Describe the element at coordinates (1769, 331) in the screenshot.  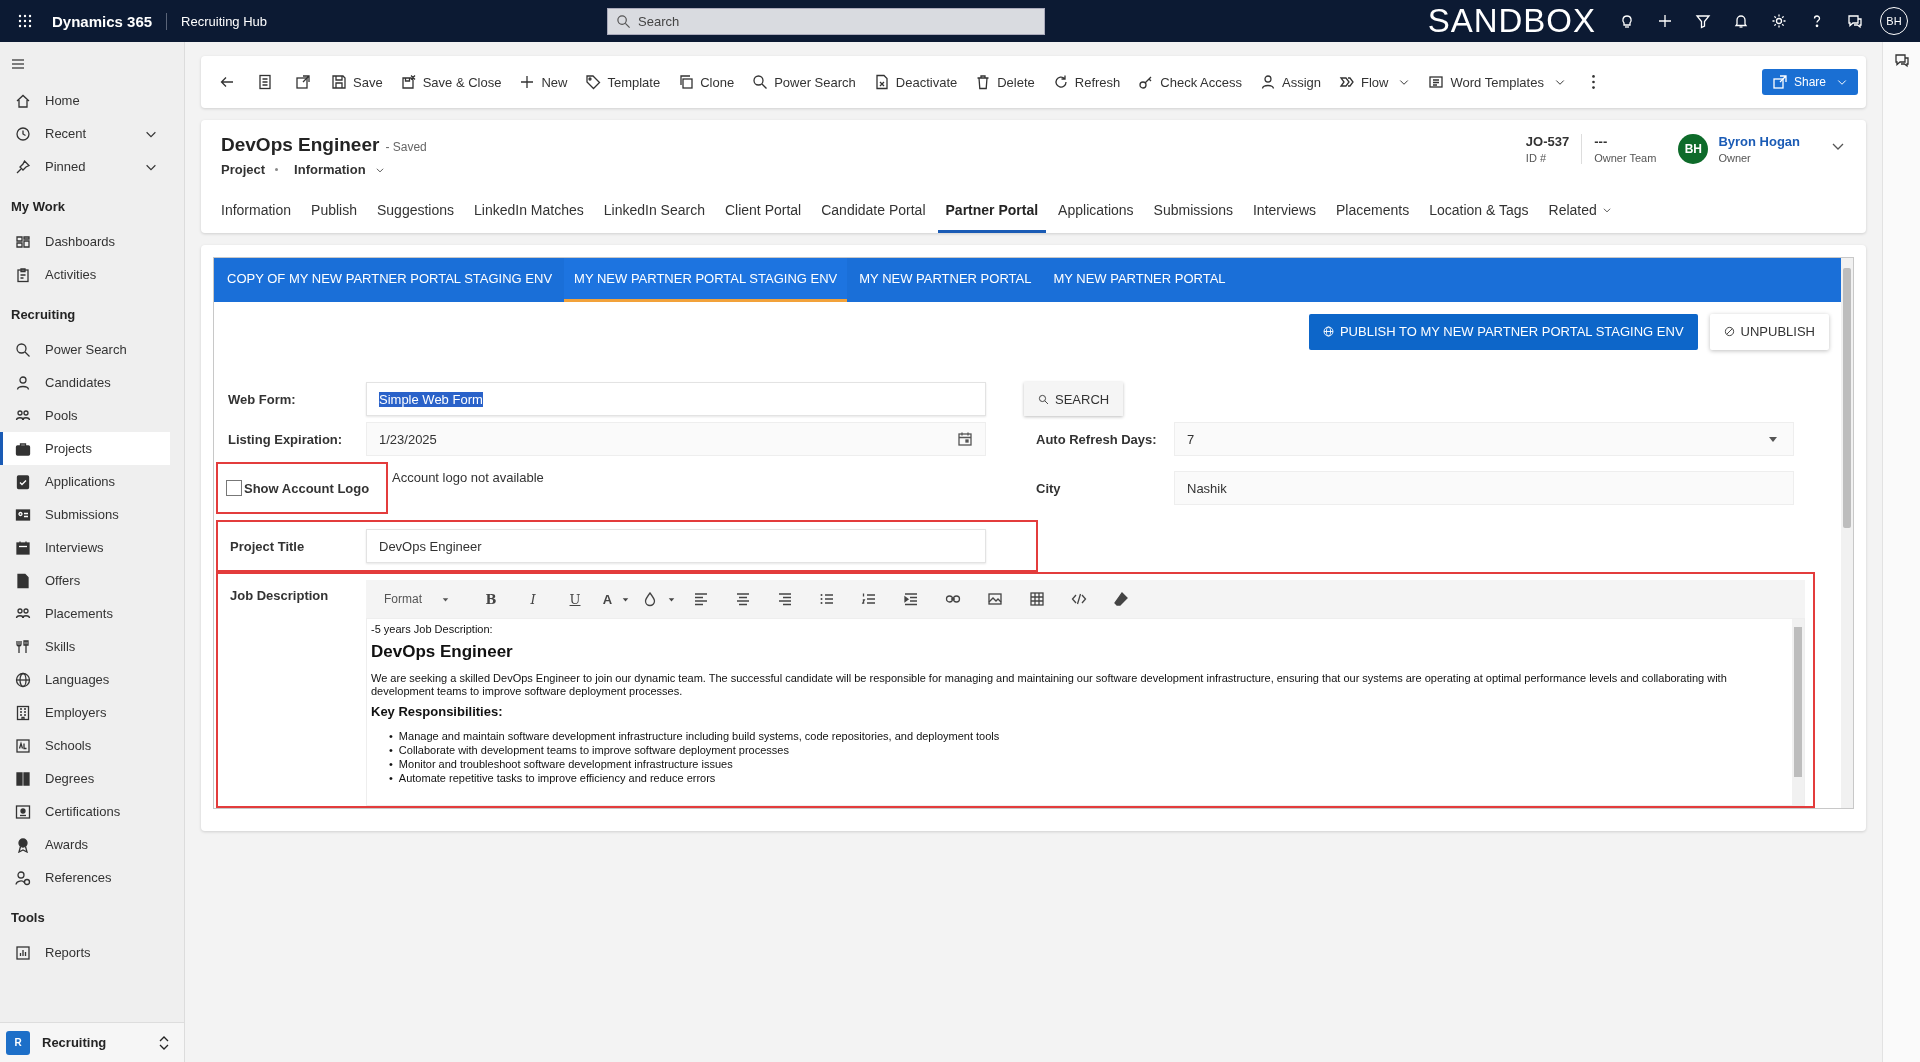
I see `unpublish-button: UNPUBLISH` at that location.